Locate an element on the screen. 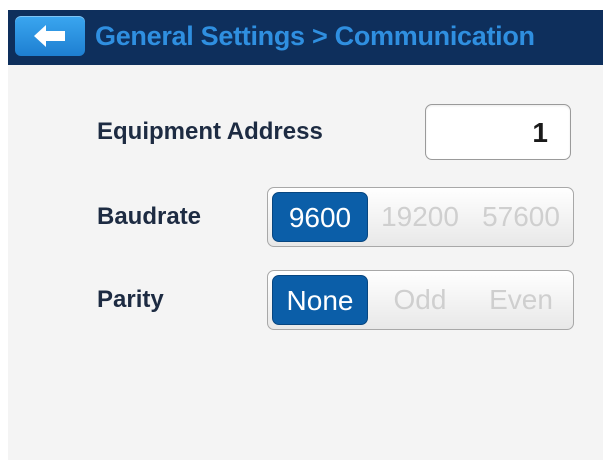 The width and height of the screenshot is (603, 460). baudrate-option-19200: 19200 is located at coordinates (420, 217).